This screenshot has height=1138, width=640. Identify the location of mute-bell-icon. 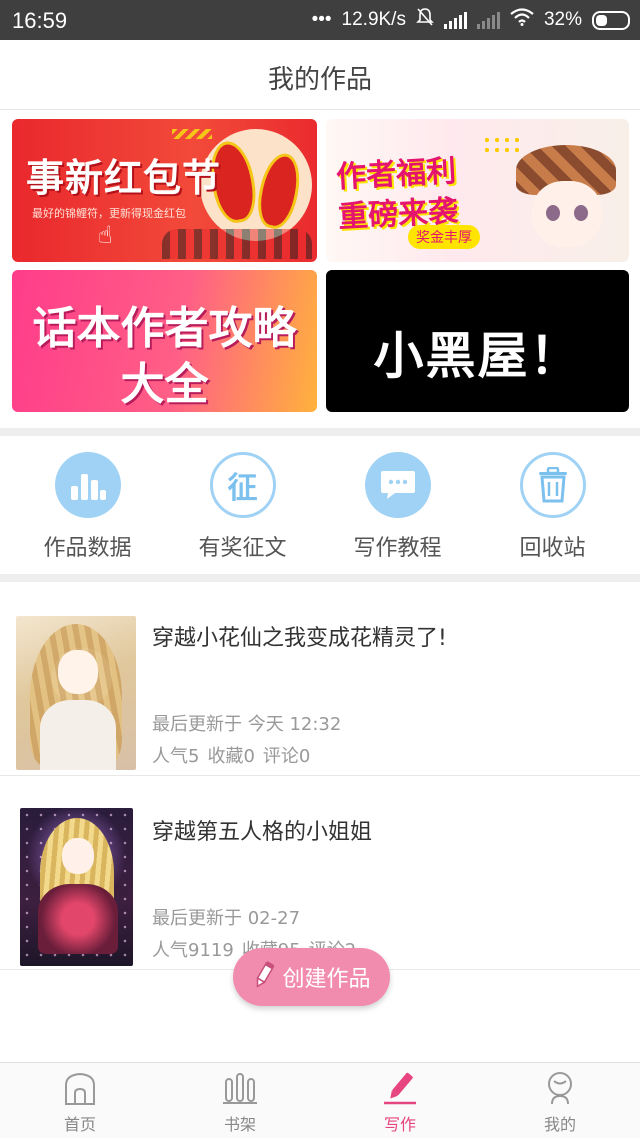
(425, 20).